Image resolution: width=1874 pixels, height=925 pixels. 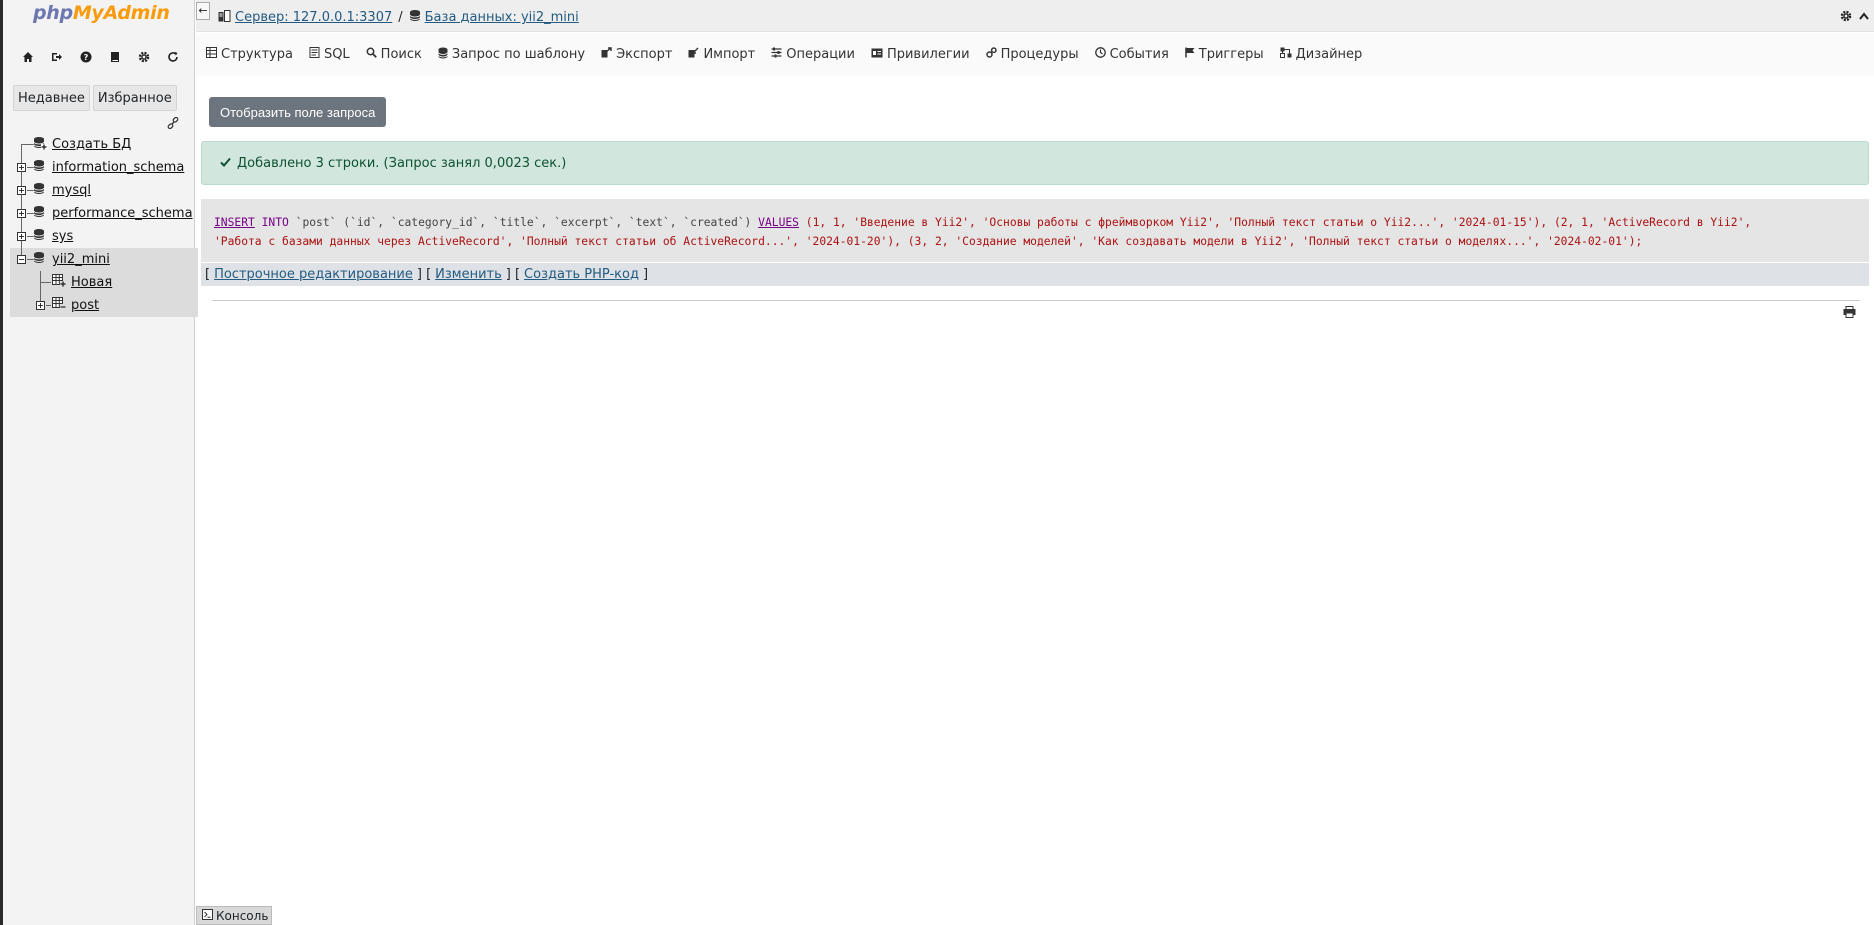 What do you see at coordinates (211, 54) in the screenshot?
I see `structure-icon` at bounding box center [211, 54].